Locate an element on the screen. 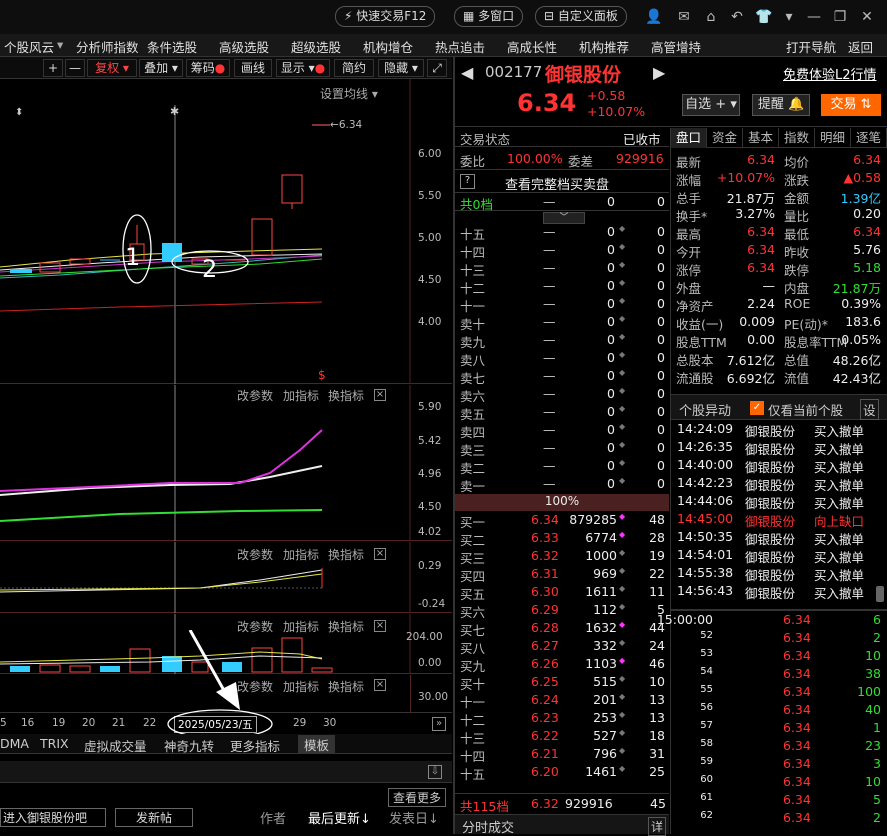 This screenshot has width=887, height=836. tab-dma: DMA is located at coordinates (14, 743).